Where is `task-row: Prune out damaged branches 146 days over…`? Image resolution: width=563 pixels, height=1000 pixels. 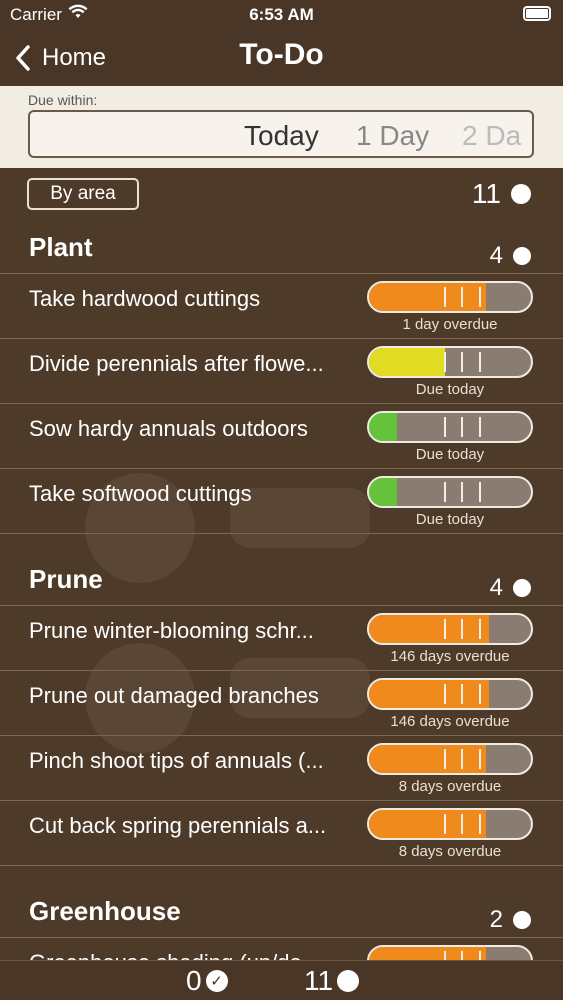 task-row: Prune out damaged branches 146 days over… is located at coordinates (281, 703).